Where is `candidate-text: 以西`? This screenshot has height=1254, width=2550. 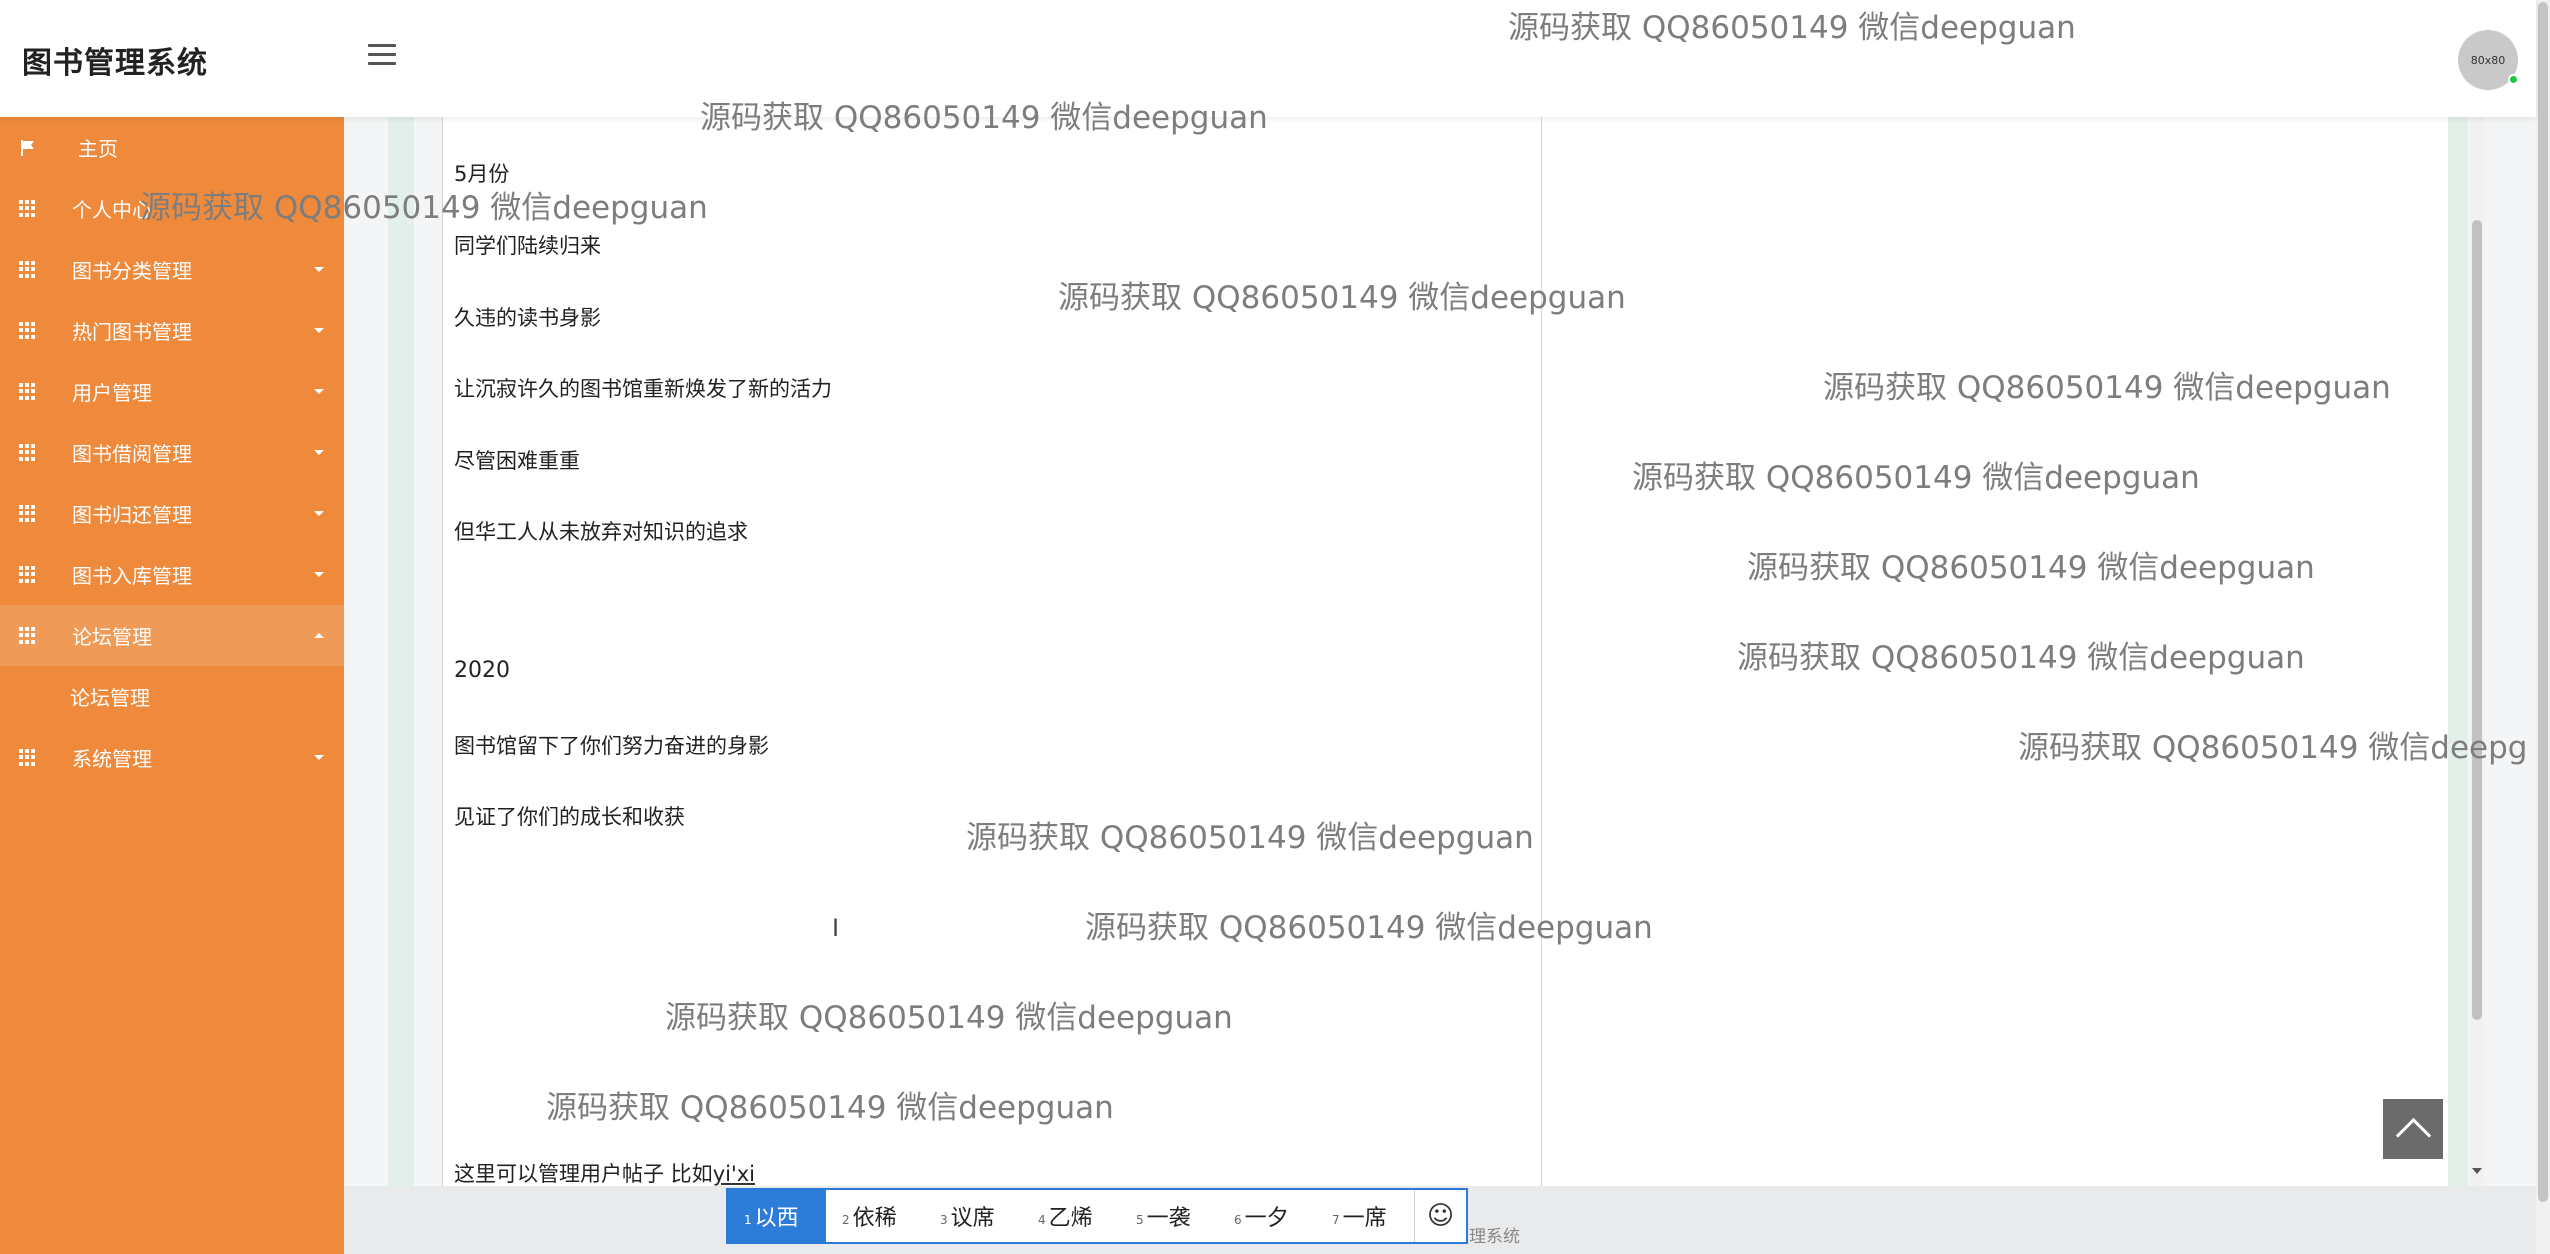
candidate-text: 以西 is located at coordinates (776, 1218).